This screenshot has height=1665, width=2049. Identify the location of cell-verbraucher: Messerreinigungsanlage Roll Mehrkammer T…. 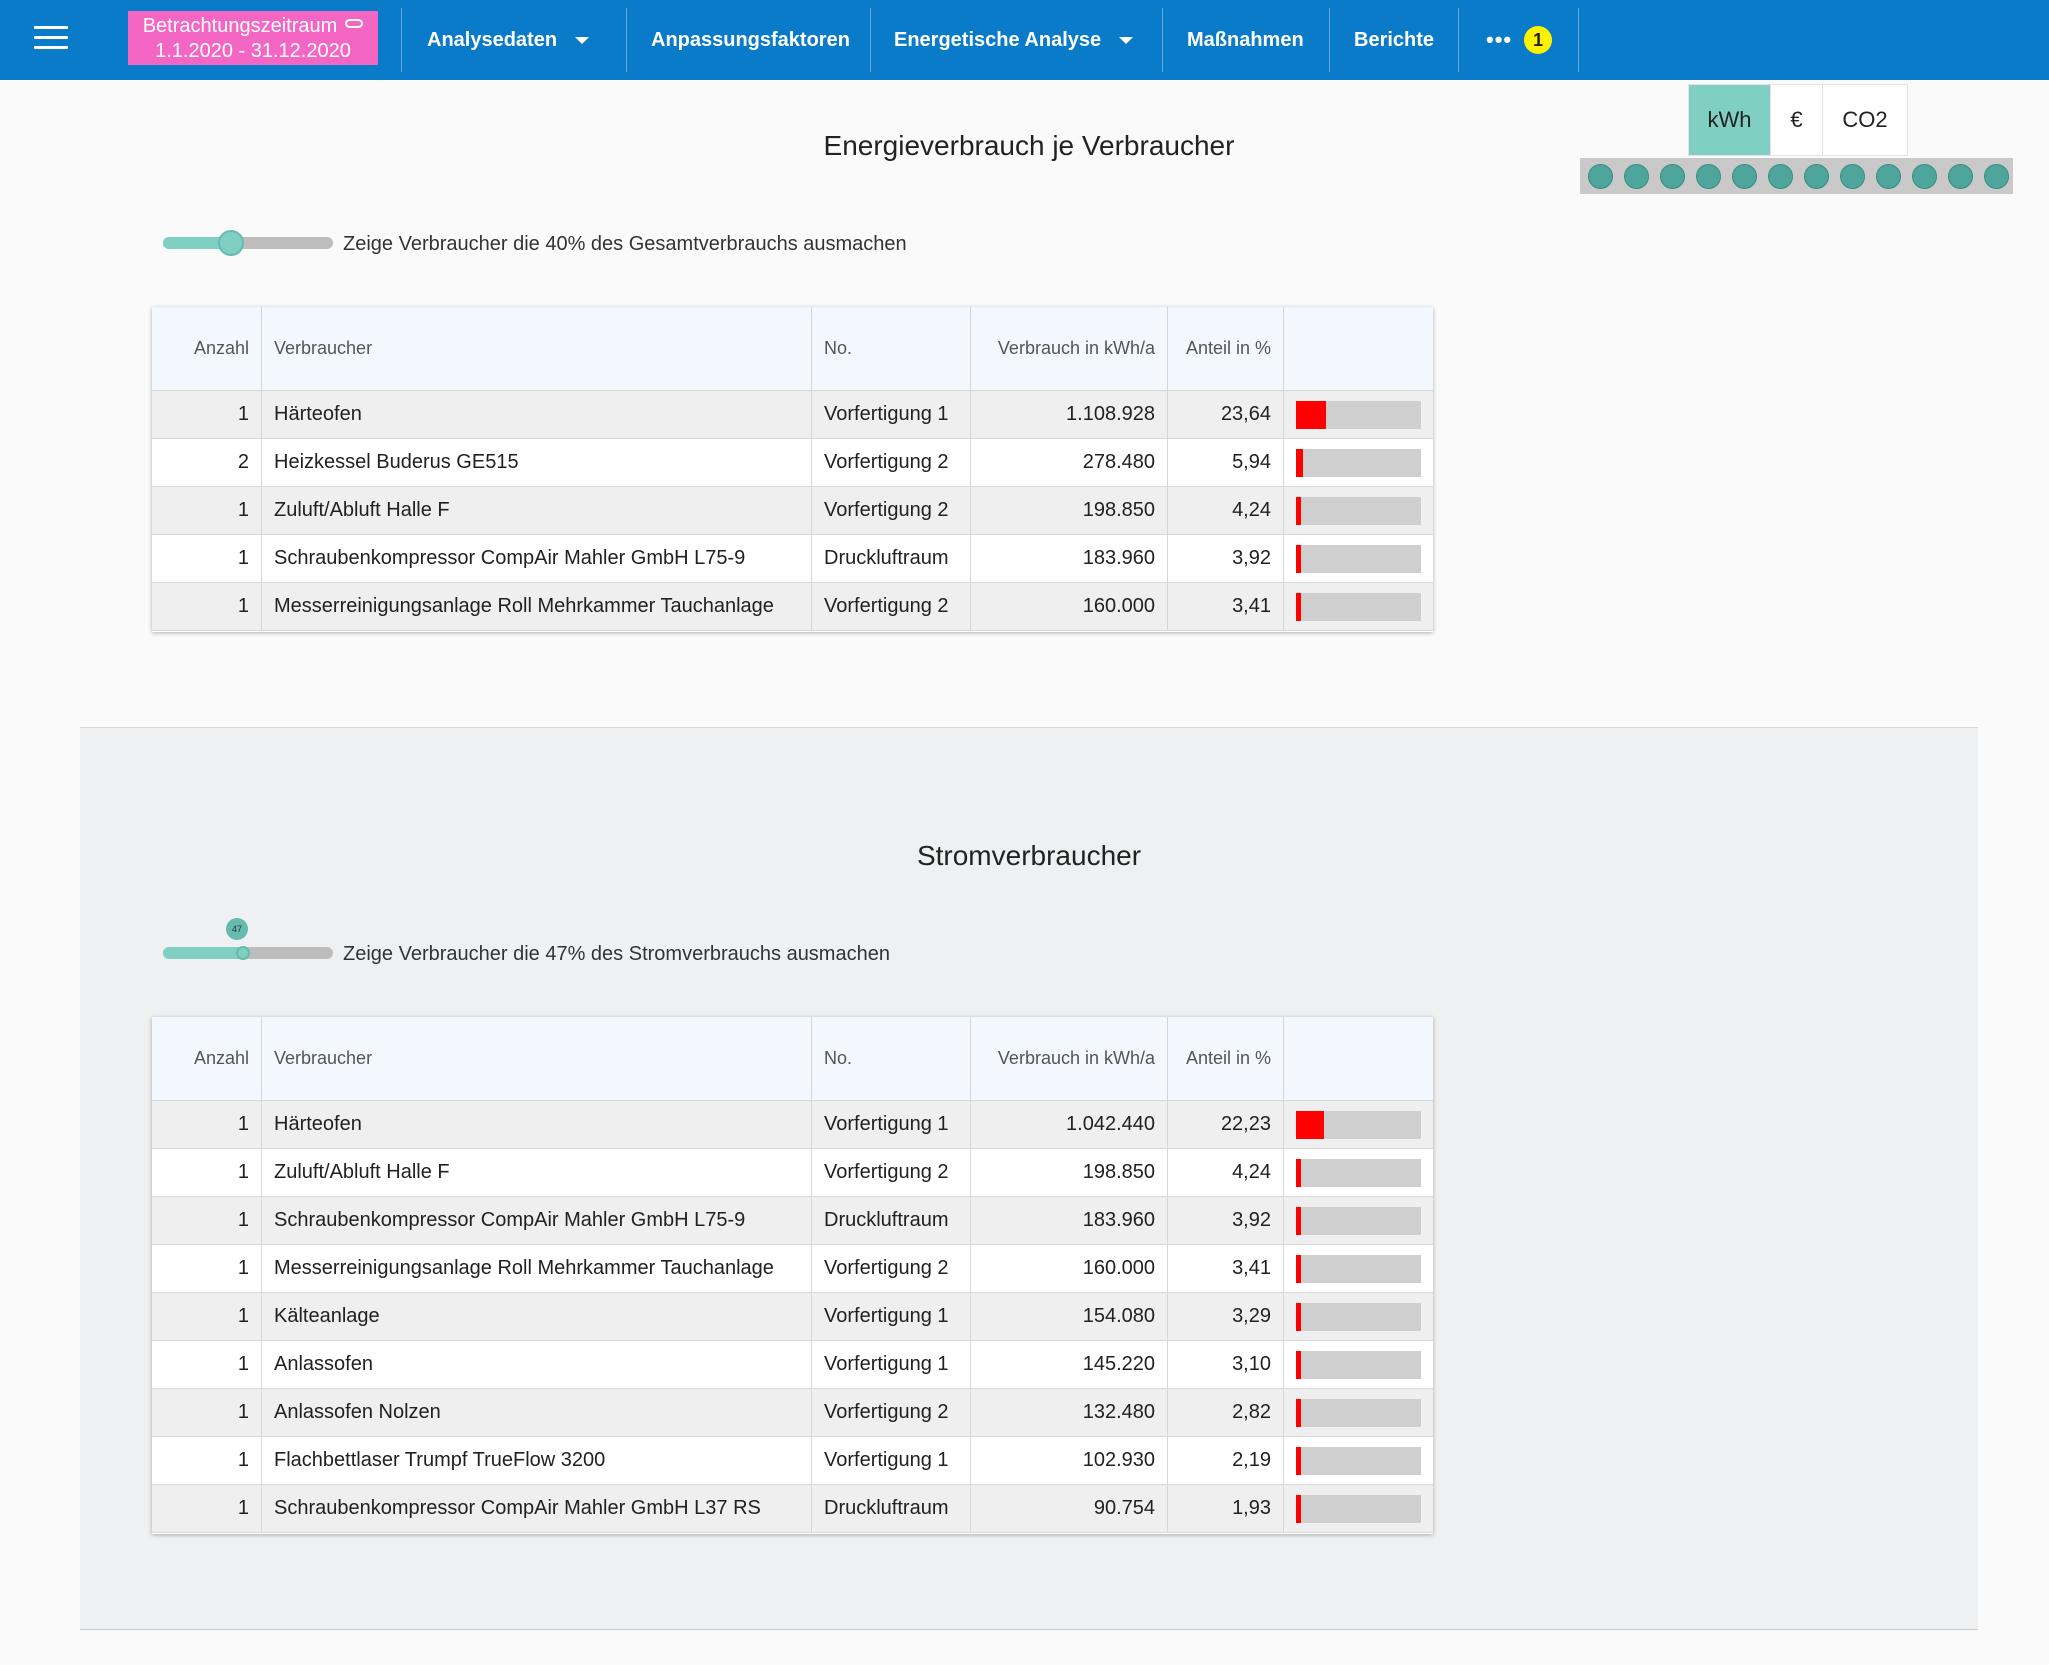
(537, 606).